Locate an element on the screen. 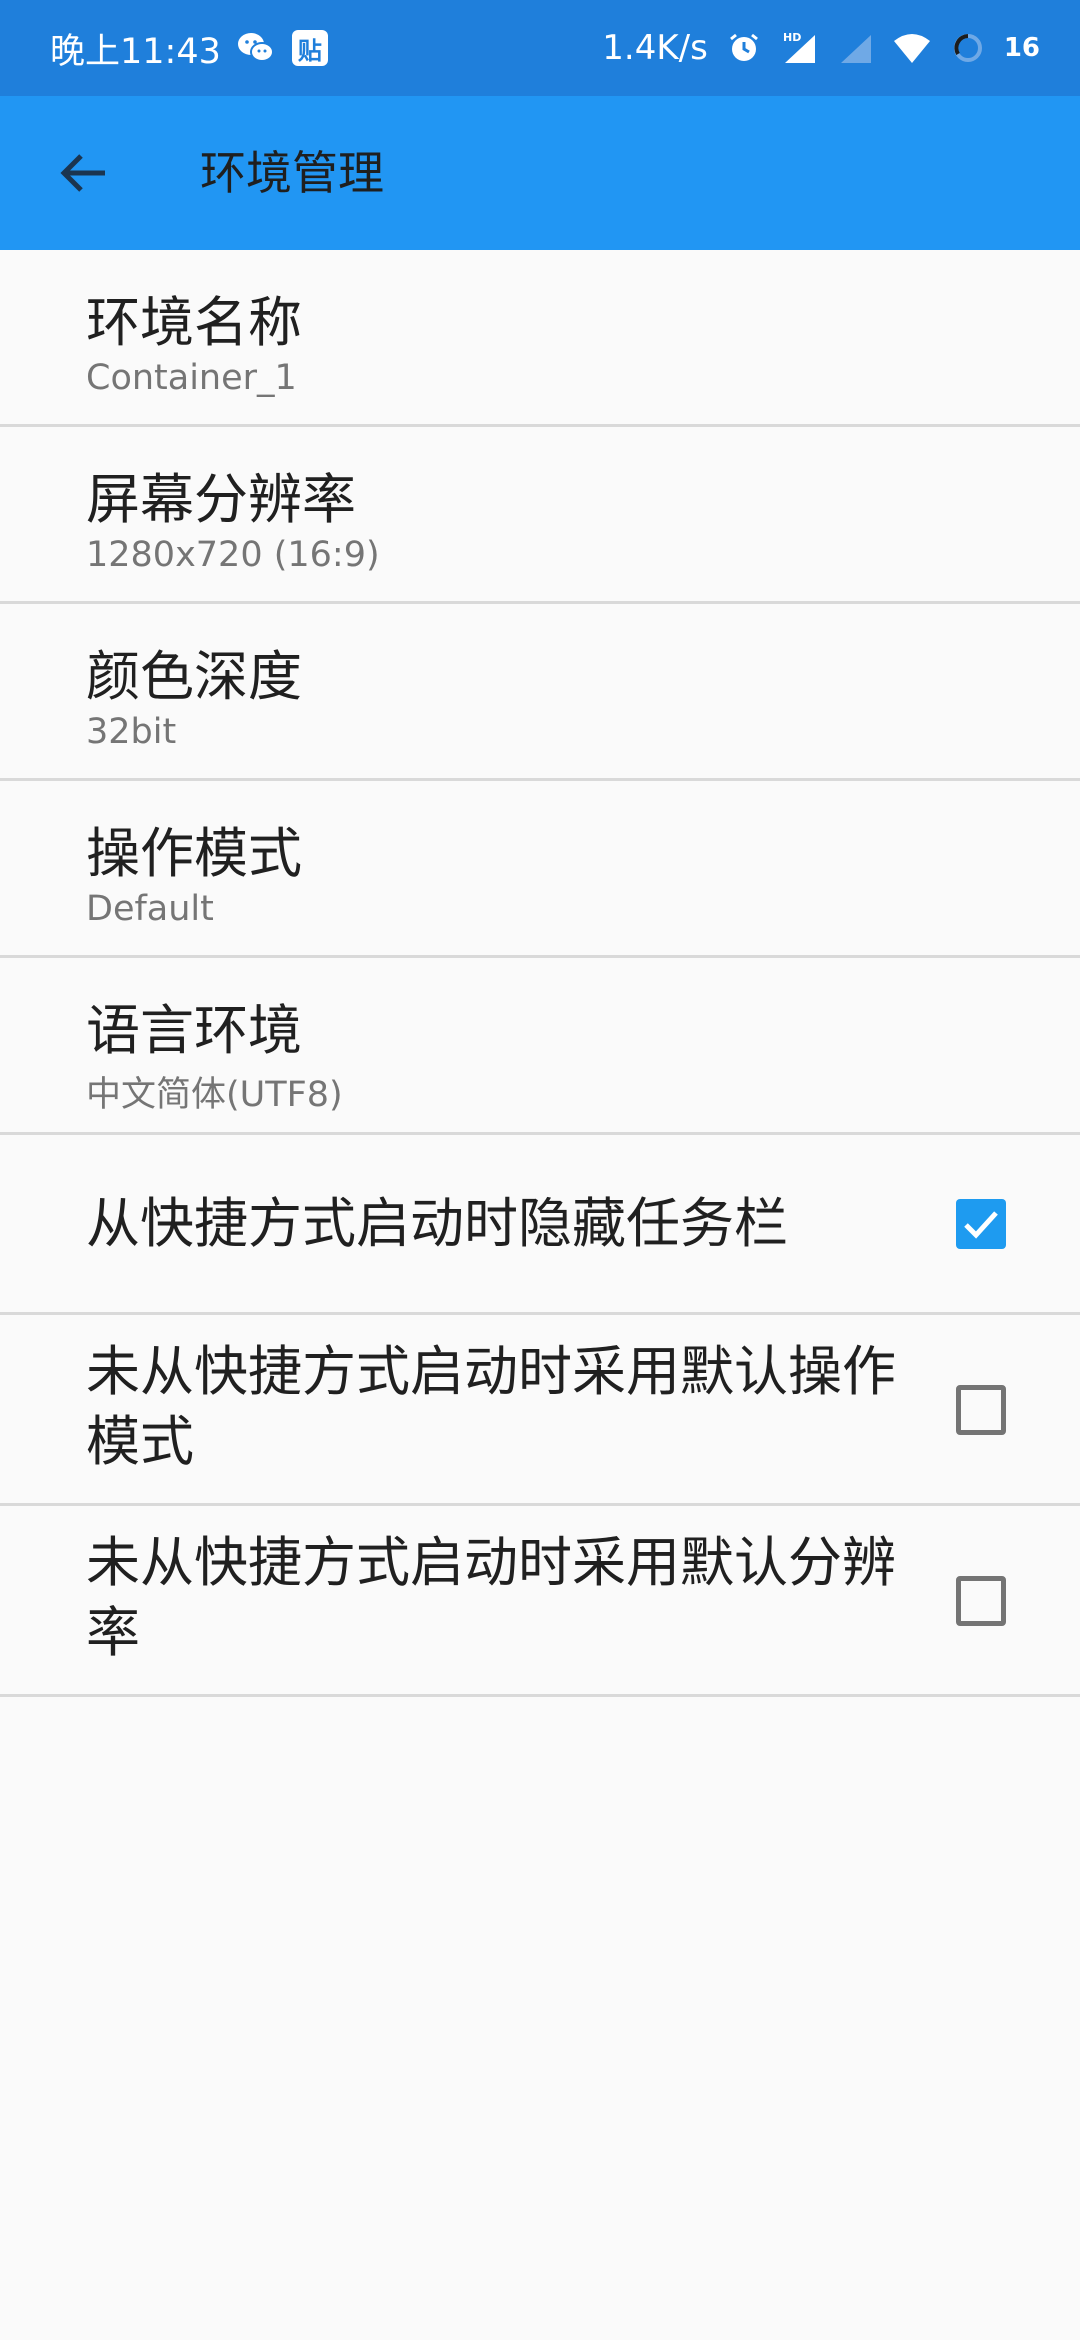 Image resolution: width=1080 pixels, height=2340 pixels. status-time: 晚上11:43 is located at coordinates (135, 51).